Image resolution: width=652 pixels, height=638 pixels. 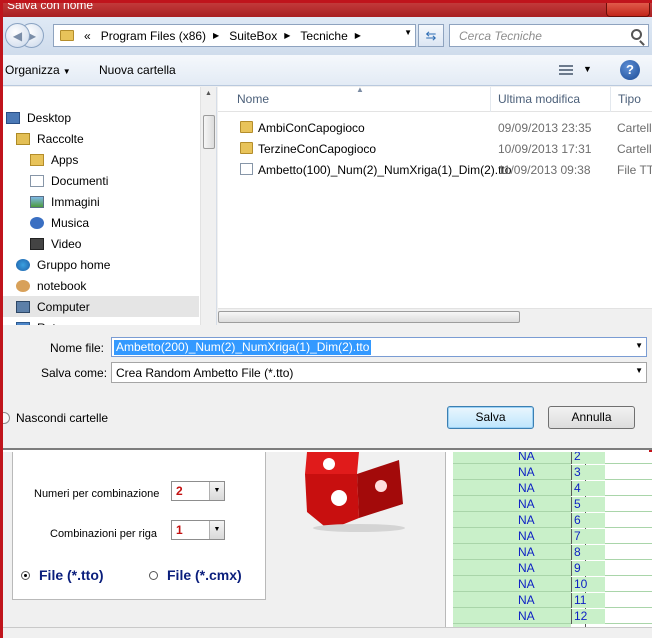 I want to click on grid-number-cell: 4, so click(x=588, y=488).